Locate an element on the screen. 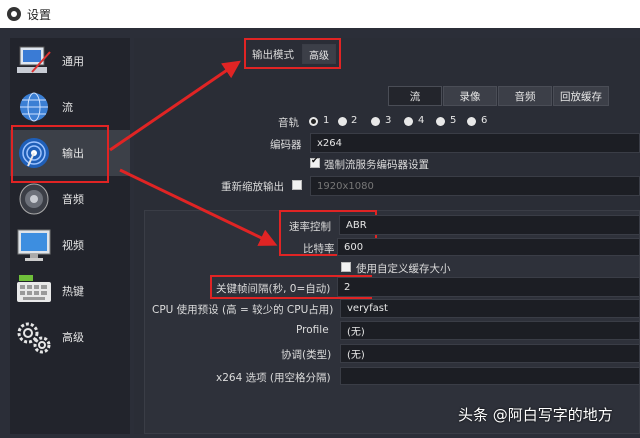 This screenshot has width=640, height=438. sidebar-item-label: 通用 is located at coordinates (73, 61).